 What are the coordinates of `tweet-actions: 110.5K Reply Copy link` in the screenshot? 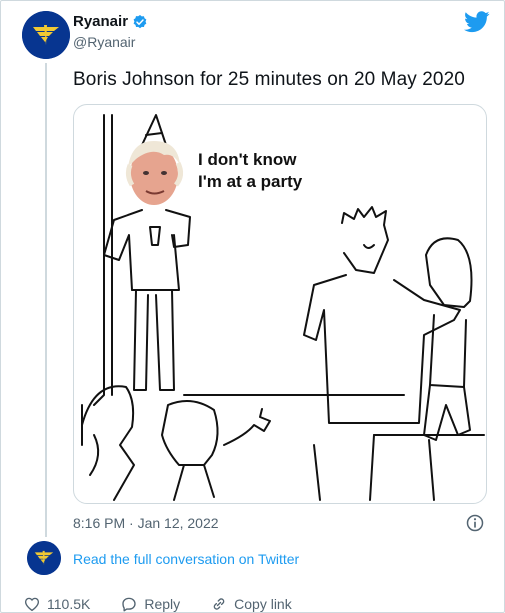 It's located at (172, 604).